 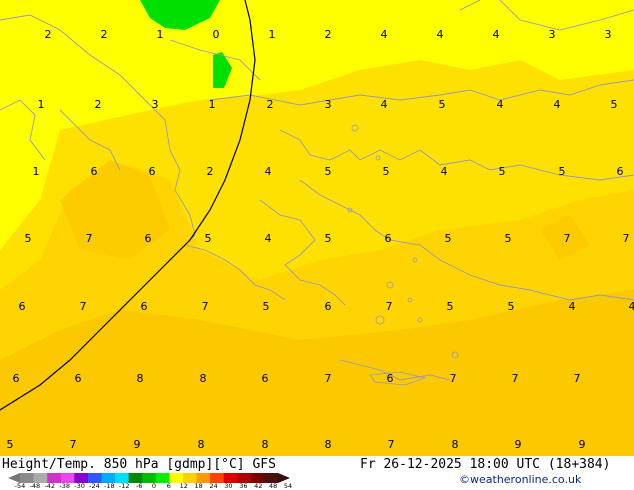 I want to click on map-datetime: Fr 26-12-2025 18:00 UTC (18+384), so click(x=485, y=464).